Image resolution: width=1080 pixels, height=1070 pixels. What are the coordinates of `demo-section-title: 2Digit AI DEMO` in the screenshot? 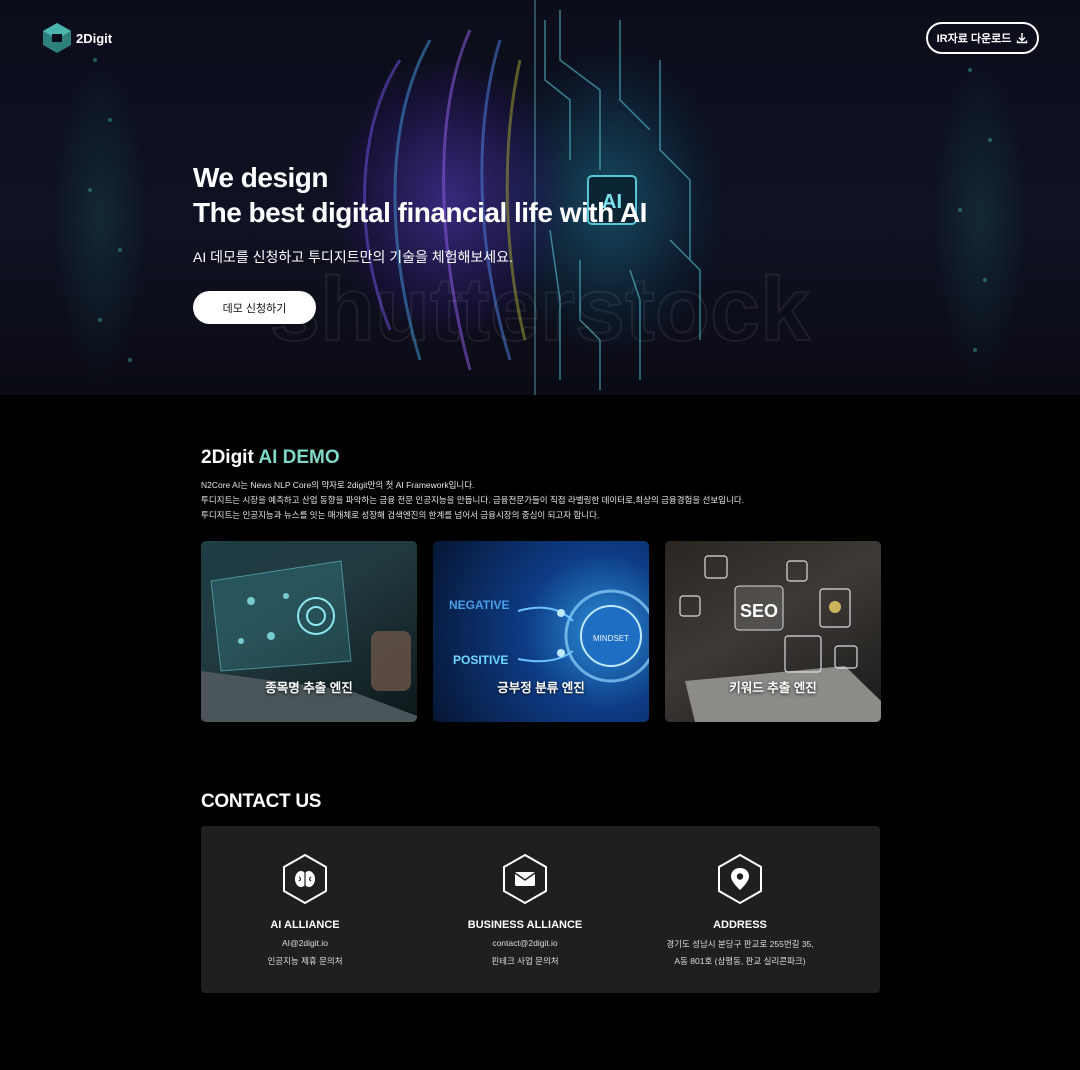 It's located at (270, 458).